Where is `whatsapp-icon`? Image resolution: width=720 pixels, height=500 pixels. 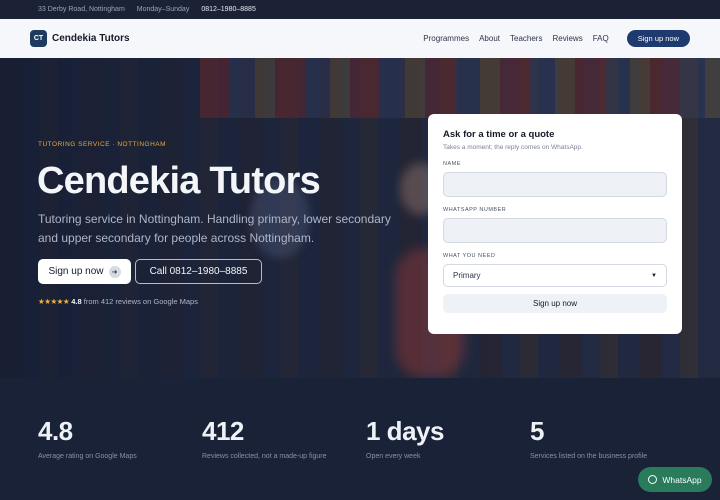
whatsapp-icon is located at coordinates (653, 479).